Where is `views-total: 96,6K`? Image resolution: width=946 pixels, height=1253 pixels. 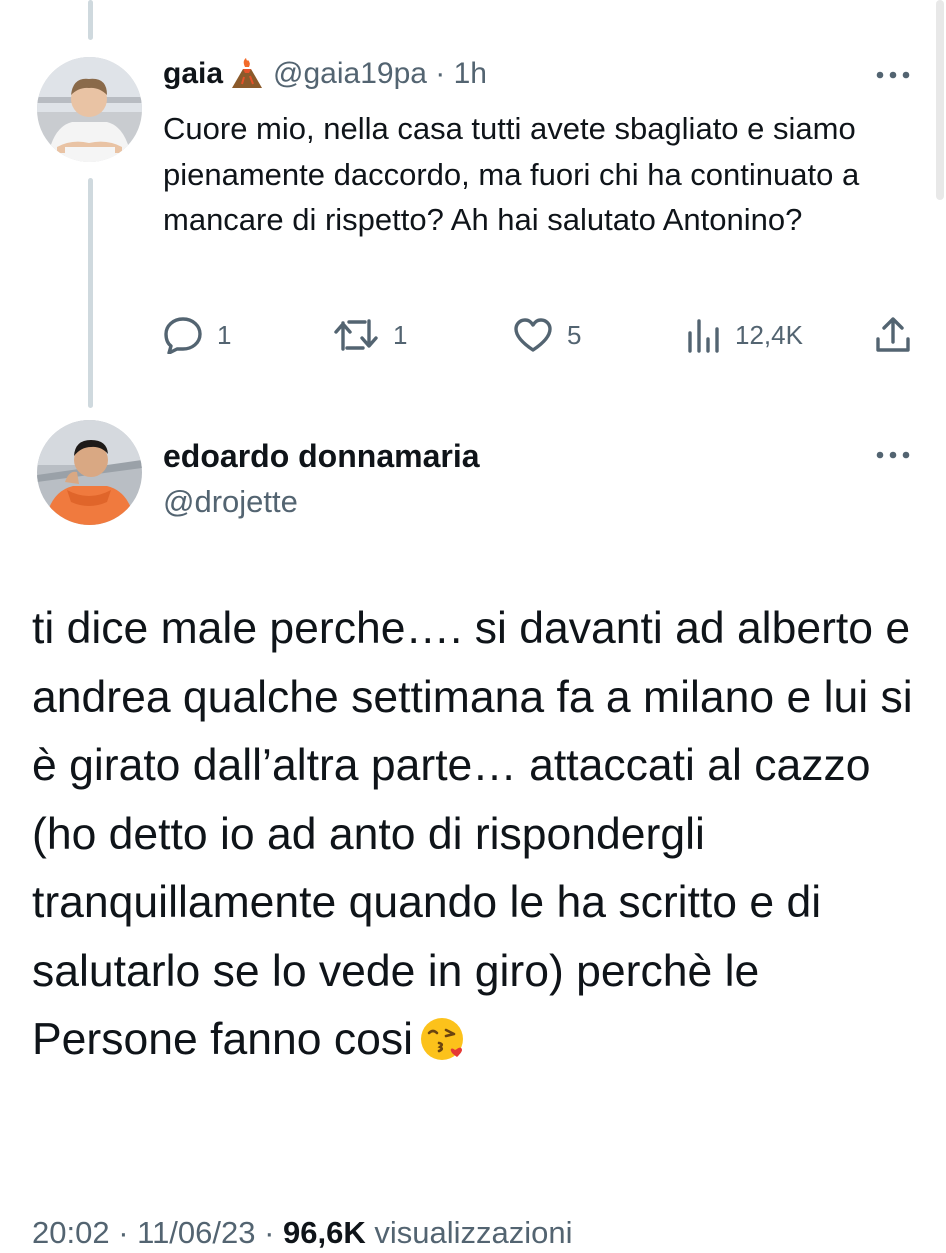 views-total: 96,6K is located at coordinates (324, 1232).